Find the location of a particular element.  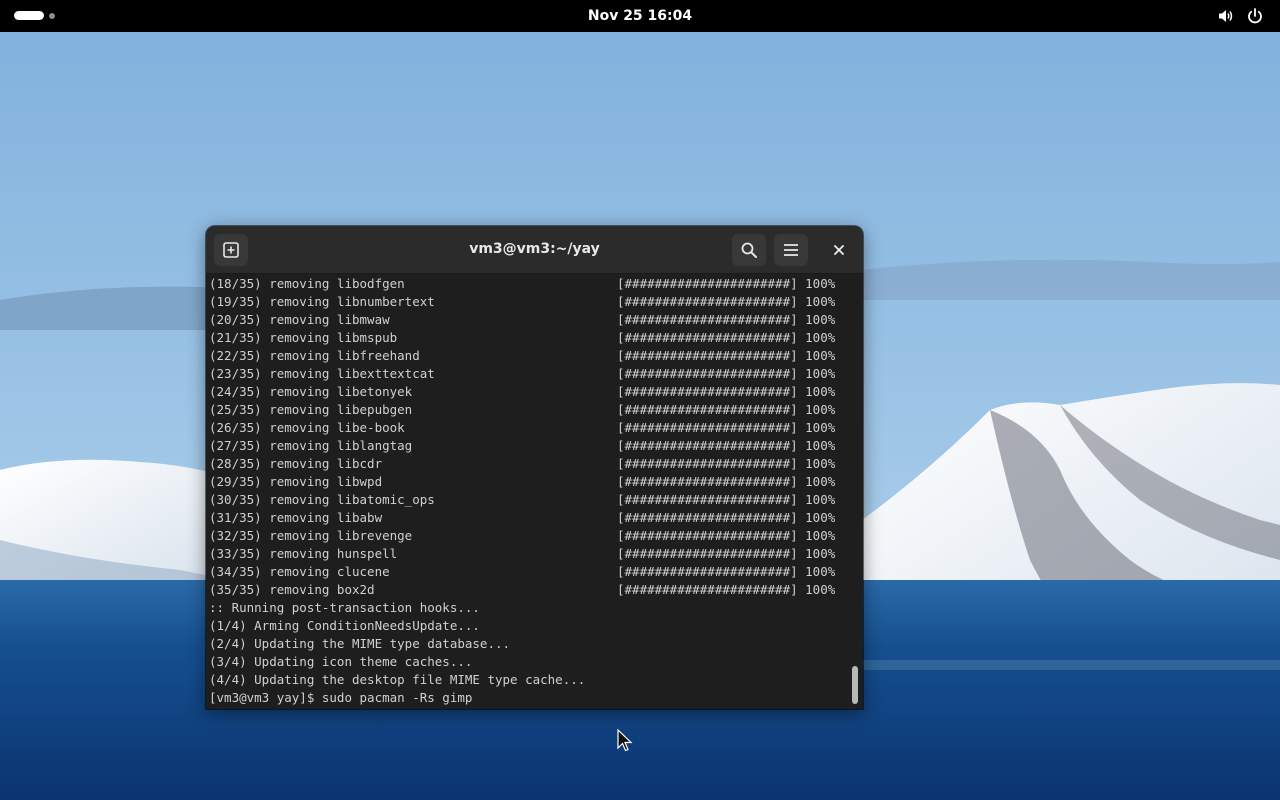

terminal-line: (23/35) removing libexttextcat is located at coordinates (322, 373).